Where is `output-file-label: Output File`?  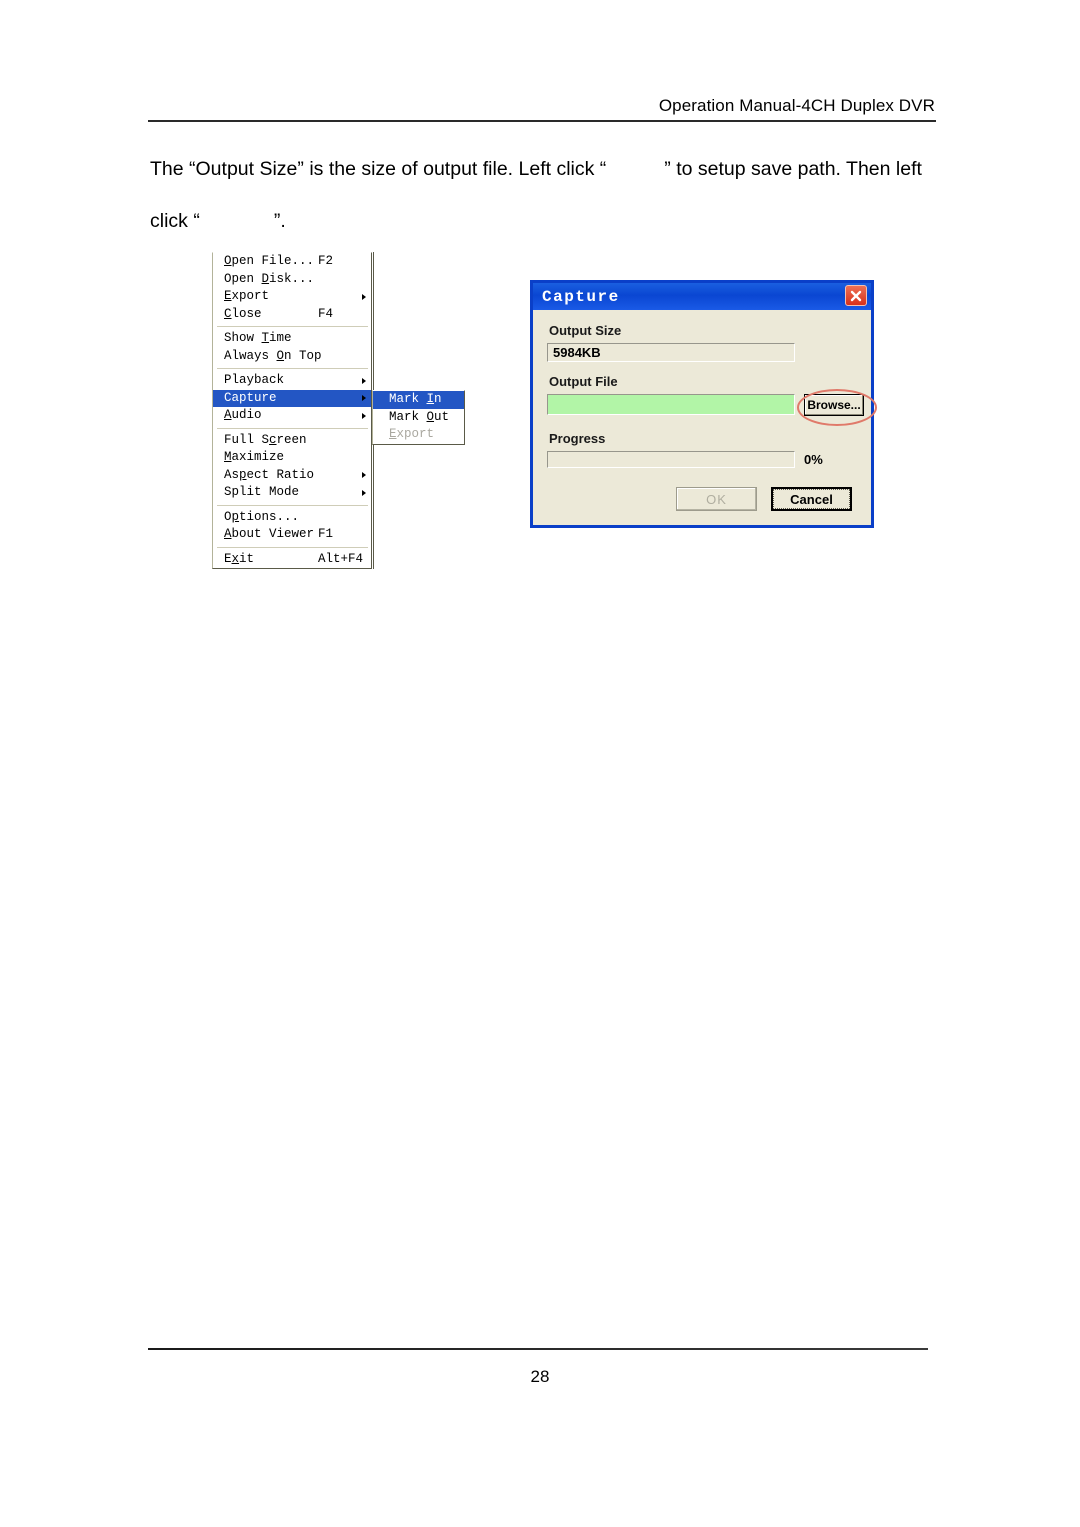 output-file-label: Output File is located at coordinates (583, 381).